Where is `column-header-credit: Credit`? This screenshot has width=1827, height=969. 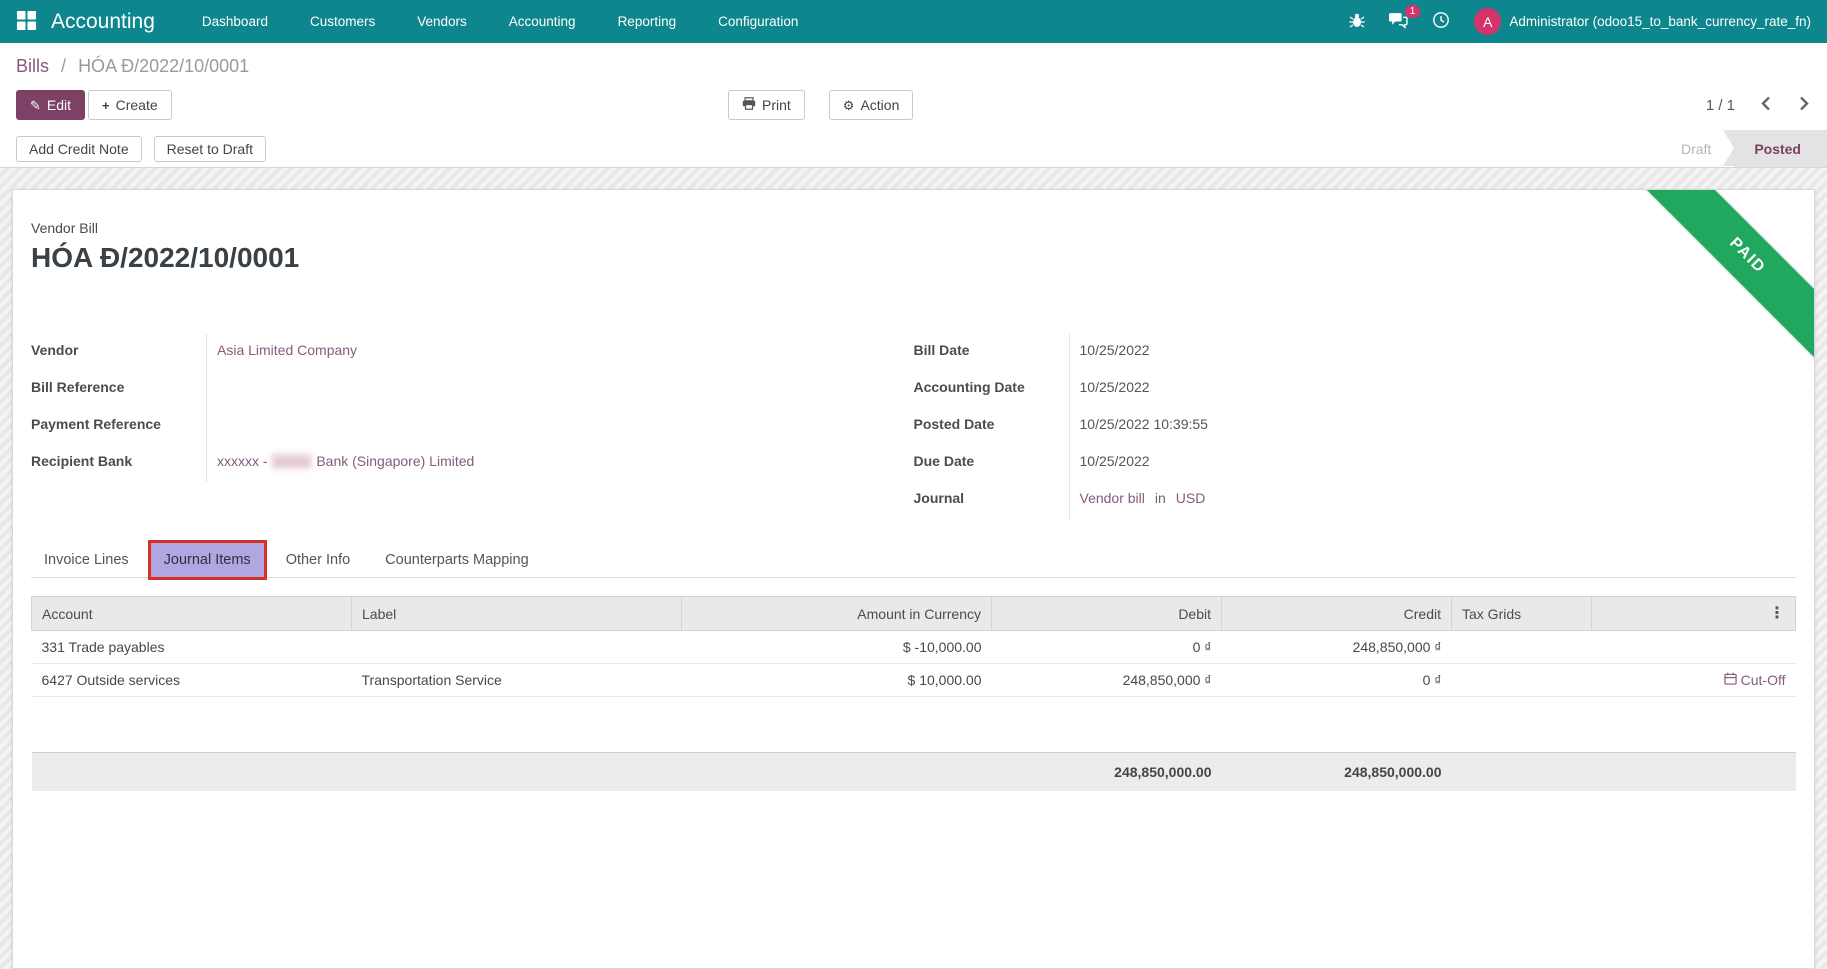
column-header-credit: Credit is located at coordinates (1336, 613).